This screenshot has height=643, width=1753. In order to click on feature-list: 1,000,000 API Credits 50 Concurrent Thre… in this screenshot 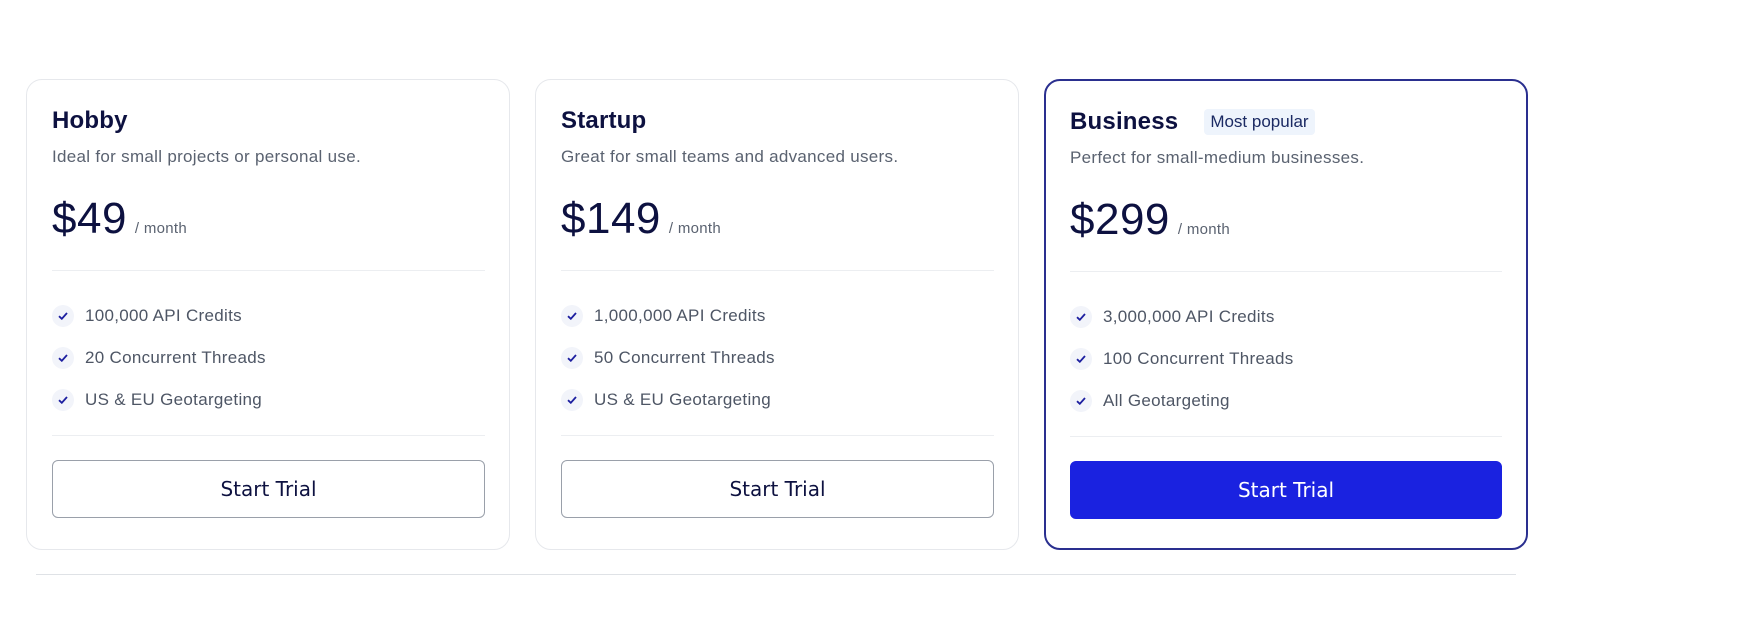, I will do `click(777, 358)`.